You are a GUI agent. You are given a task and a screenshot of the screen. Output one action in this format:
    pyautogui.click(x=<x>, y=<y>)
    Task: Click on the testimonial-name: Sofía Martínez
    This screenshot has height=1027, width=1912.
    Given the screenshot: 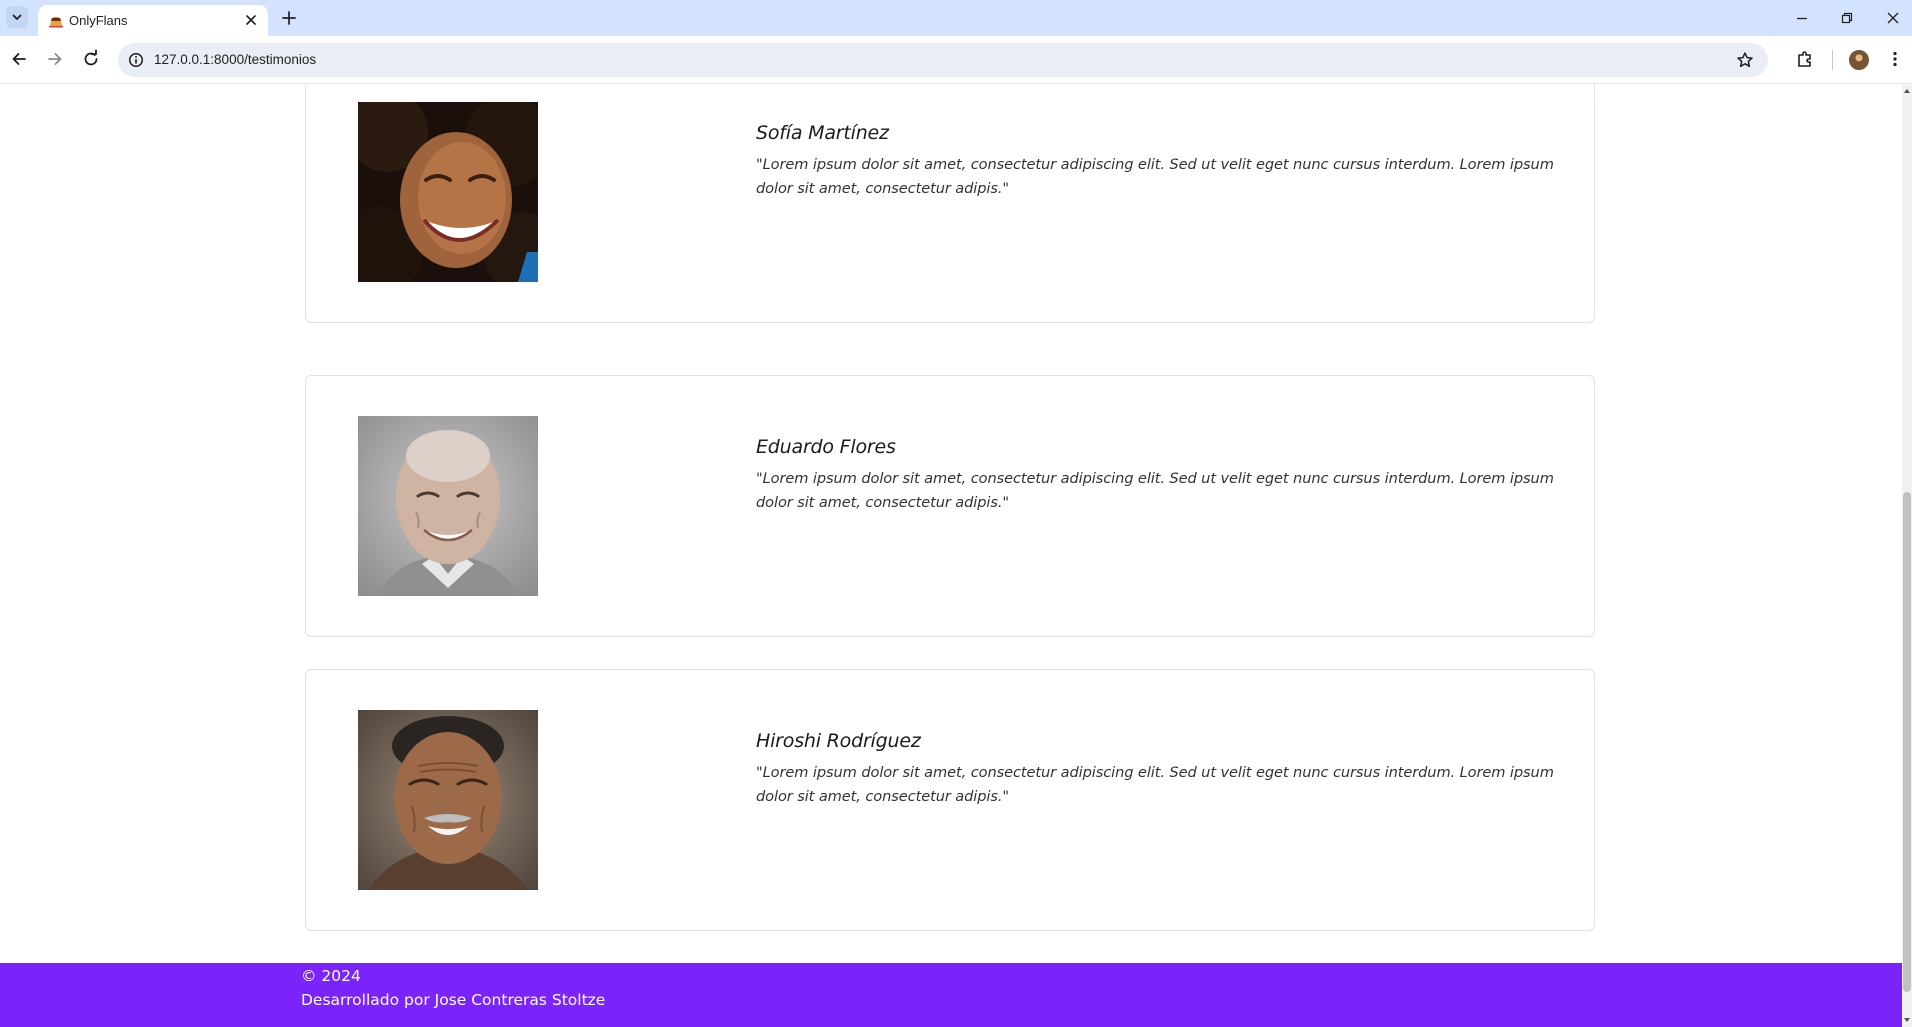 What is the action you would take?
    pyautogui.click(x=822, y=133)
    